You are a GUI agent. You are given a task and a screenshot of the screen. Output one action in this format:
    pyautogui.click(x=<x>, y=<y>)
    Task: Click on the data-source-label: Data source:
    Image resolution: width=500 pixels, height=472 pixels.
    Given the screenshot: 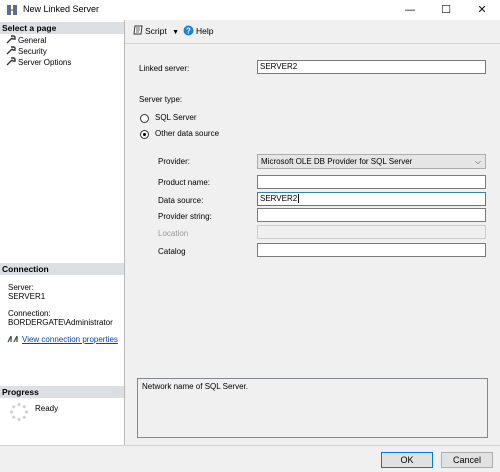 What is the action you would take?
    pyautogui.click(x=181, y=200)
    